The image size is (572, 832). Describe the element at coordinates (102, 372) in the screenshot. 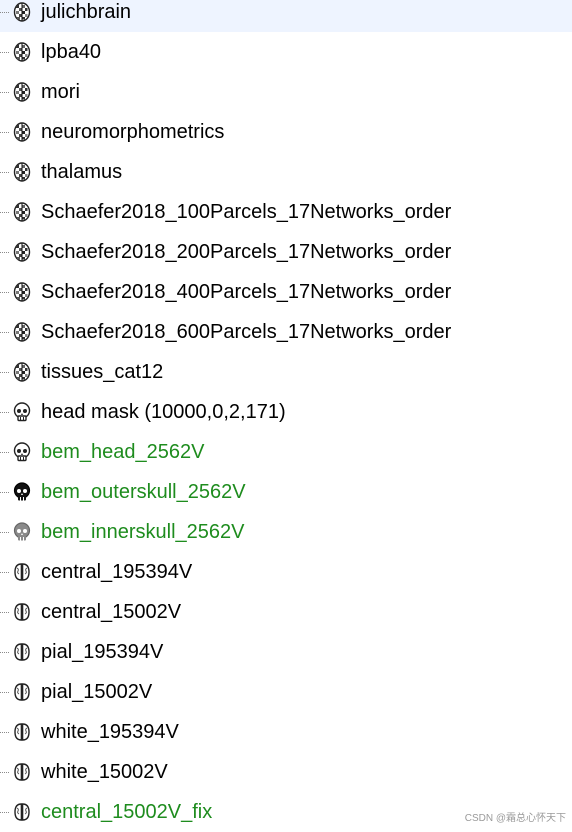

I see `tree-item-label: tissues_cat12` at that location.